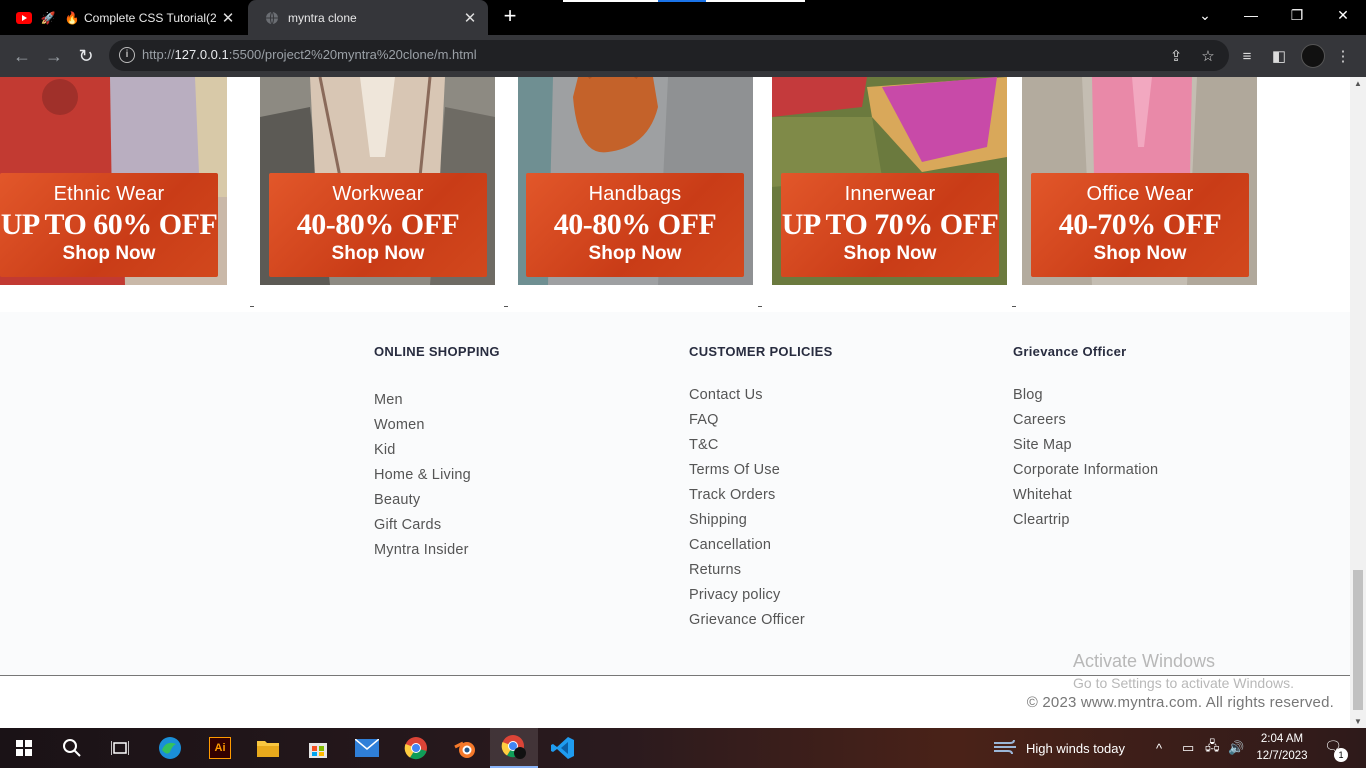 This screenshot has width=1366, height=768. I want to click on globe-icon, so click(272, 18).